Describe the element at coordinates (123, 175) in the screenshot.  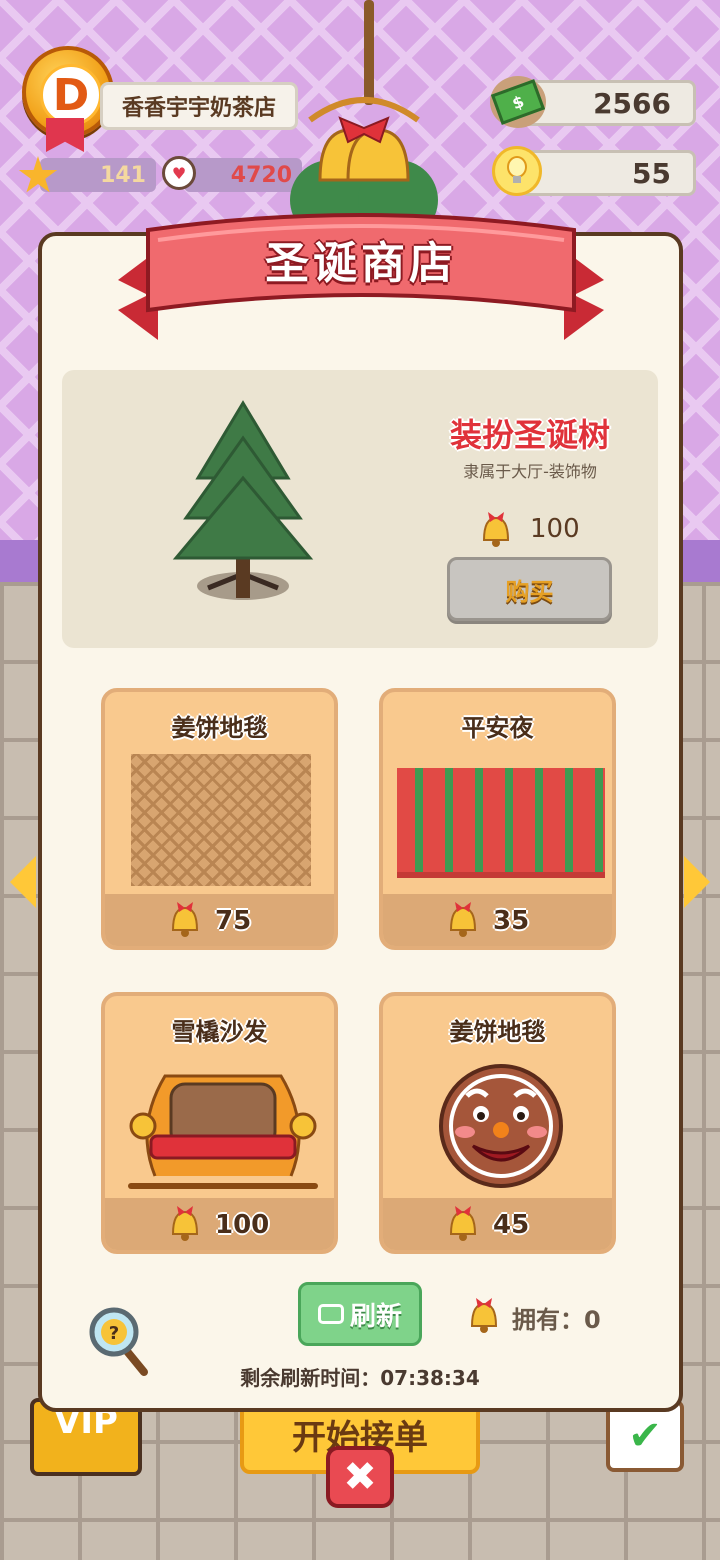
I see `stars-value: 141` at that location.